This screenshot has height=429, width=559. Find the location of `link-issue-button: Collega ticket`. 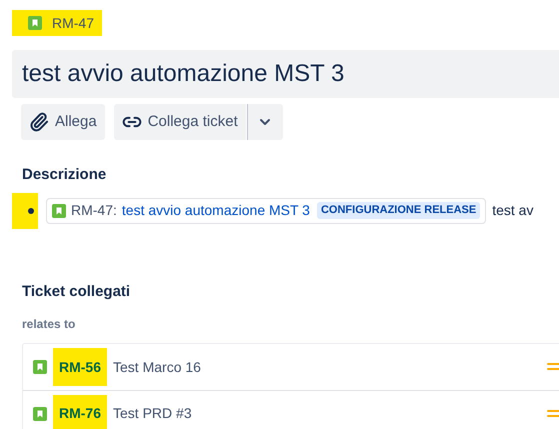

link-issue-button: Collega ticket is located at coordinates (180, 122).